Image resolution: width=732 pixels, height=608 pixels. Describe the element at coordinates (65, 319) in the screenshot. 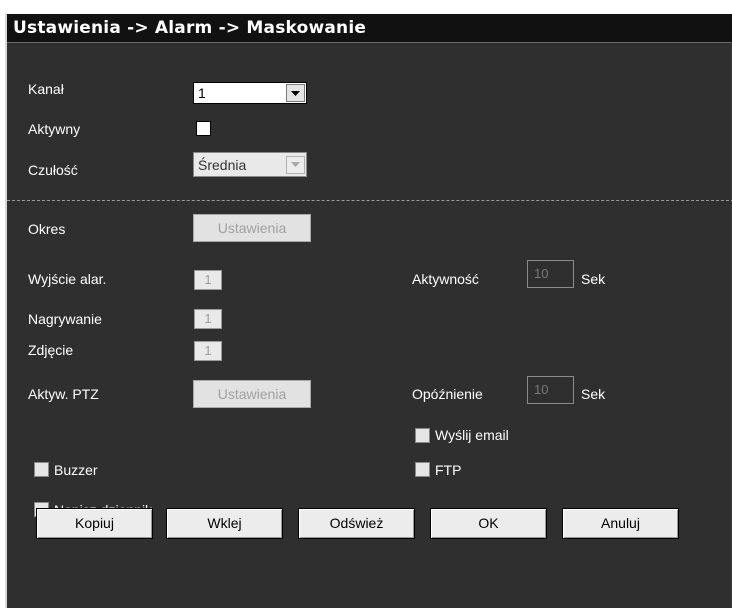

I see `recording-label: Nagrywanie` at that location.